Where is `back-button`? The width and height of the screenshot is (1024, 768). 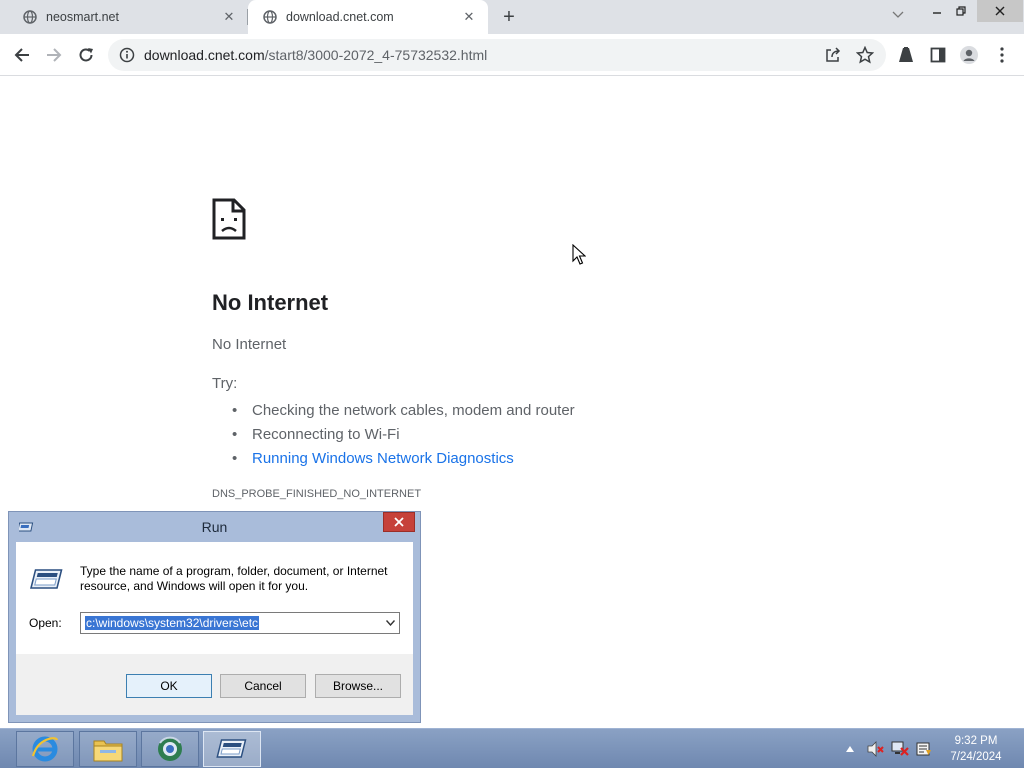
back-button is located at coordinates (22, 55).